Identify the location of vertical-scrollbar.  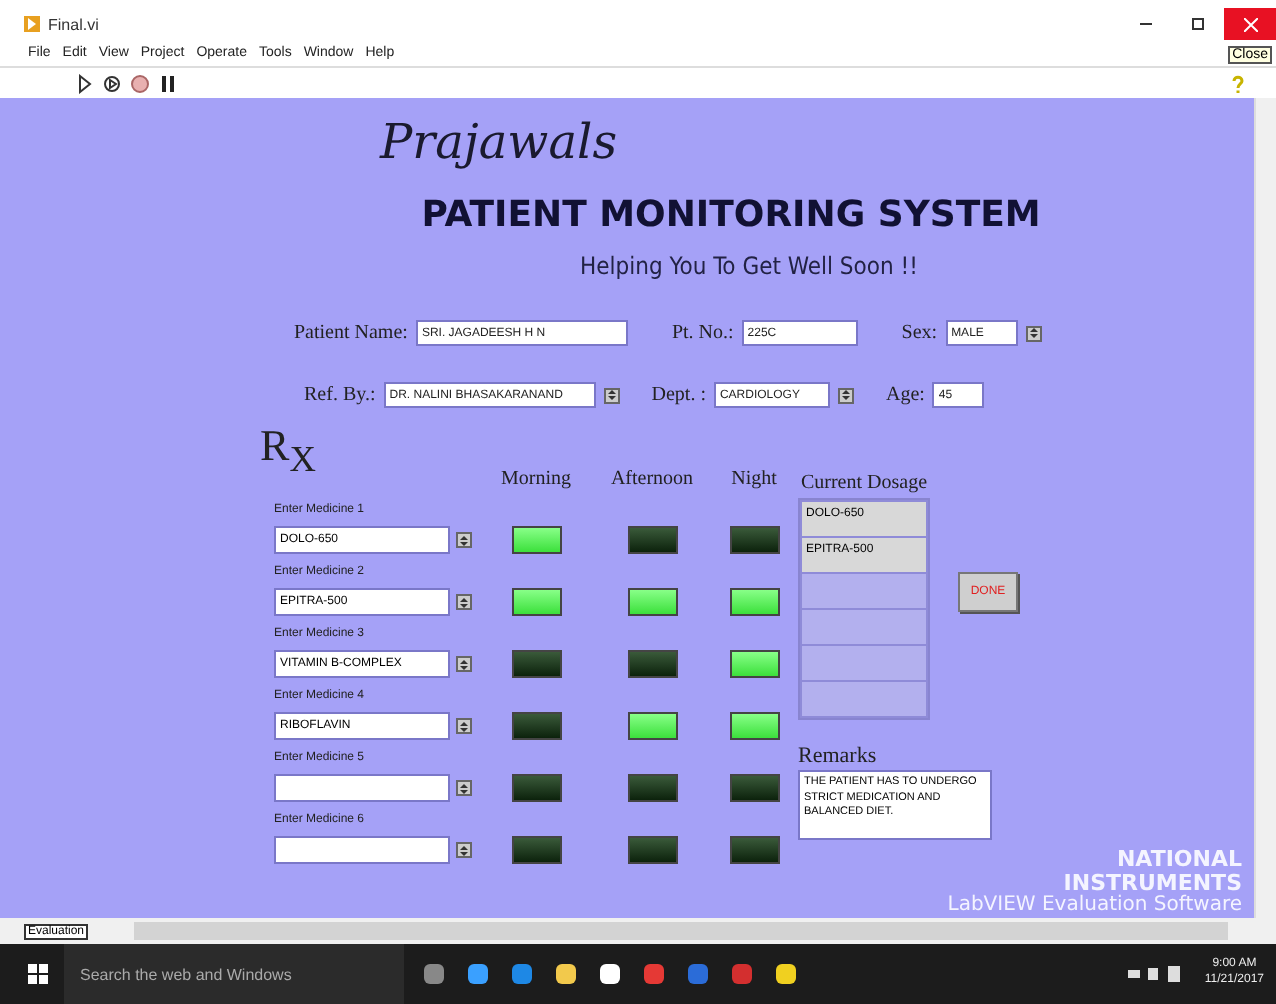
(1265, 508).